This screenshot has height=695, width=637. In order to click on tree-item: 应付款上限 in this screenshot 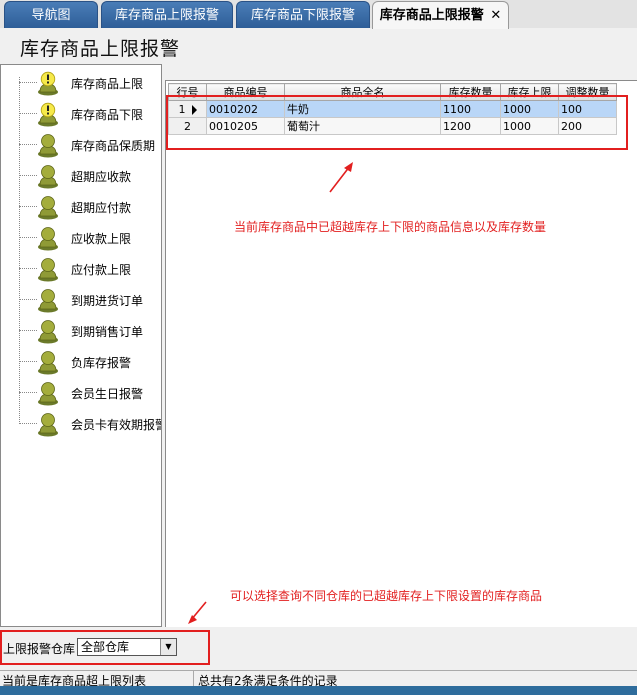, I will do `click(81, 268)`.